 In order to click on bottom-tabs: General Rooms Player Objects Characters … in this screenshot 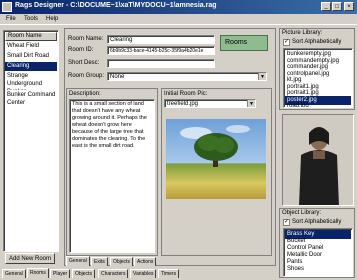, I will do `click(100, 273)`.